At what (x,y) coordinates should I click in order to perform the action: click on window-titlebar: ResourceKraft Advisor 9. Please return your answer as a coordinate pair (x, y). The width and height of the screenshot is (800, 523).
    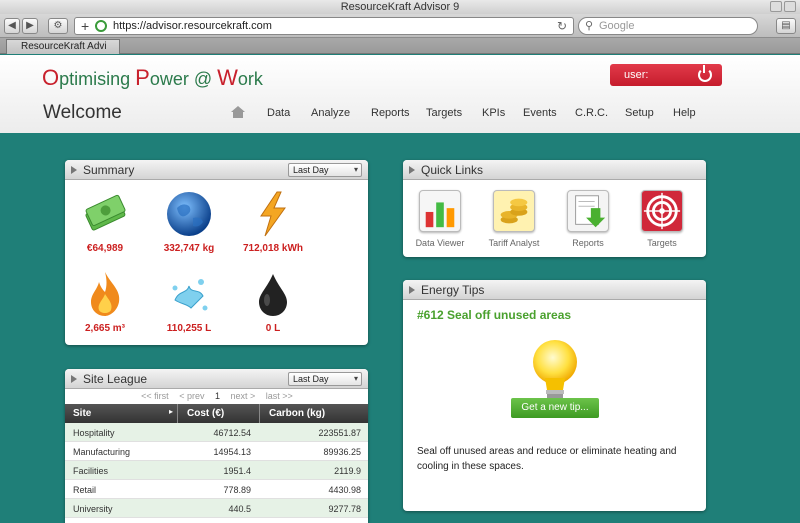
    Looking at the image, I should click on (400, 7).